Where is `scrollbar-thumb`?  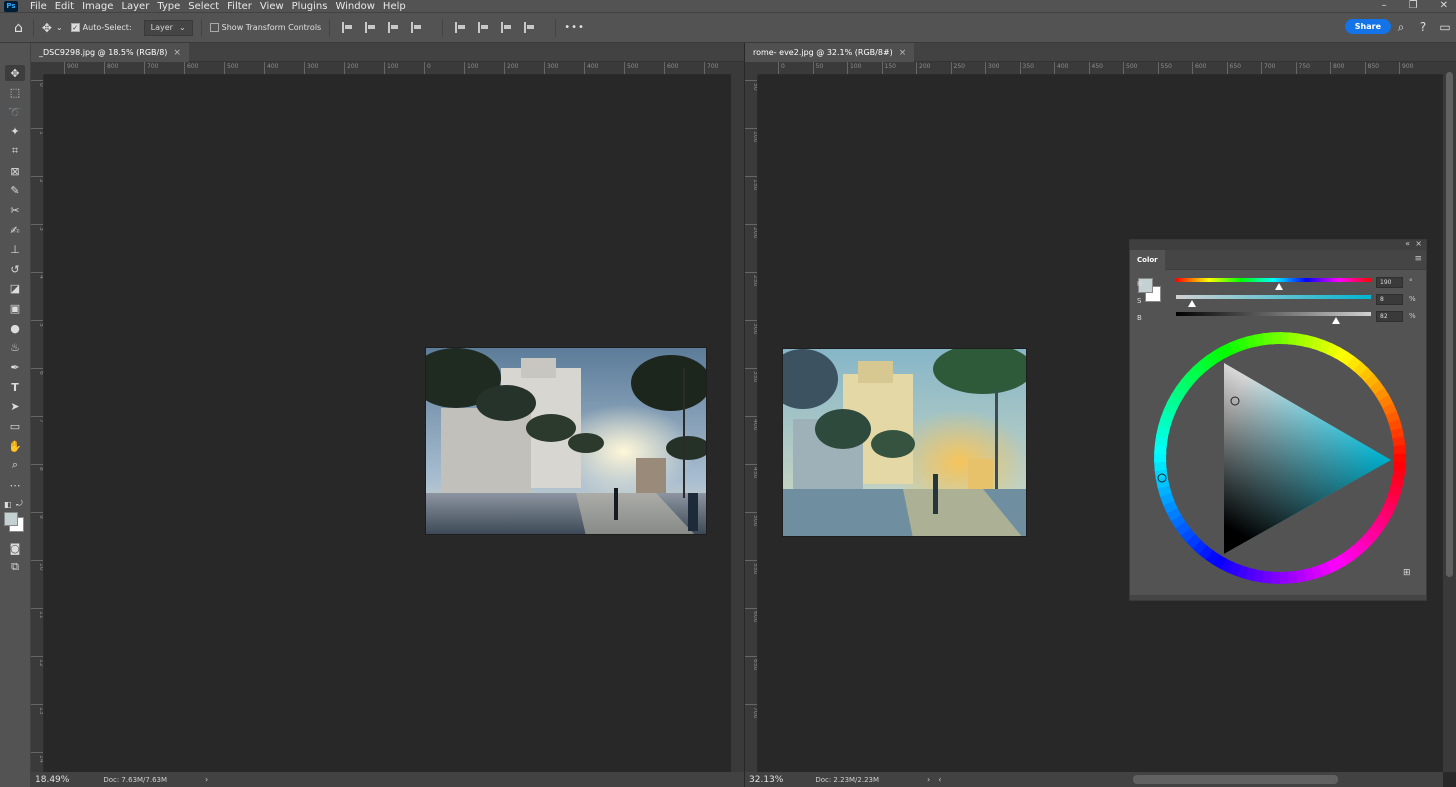 scrollbar-thumb is located at coordinates (1449, 324).